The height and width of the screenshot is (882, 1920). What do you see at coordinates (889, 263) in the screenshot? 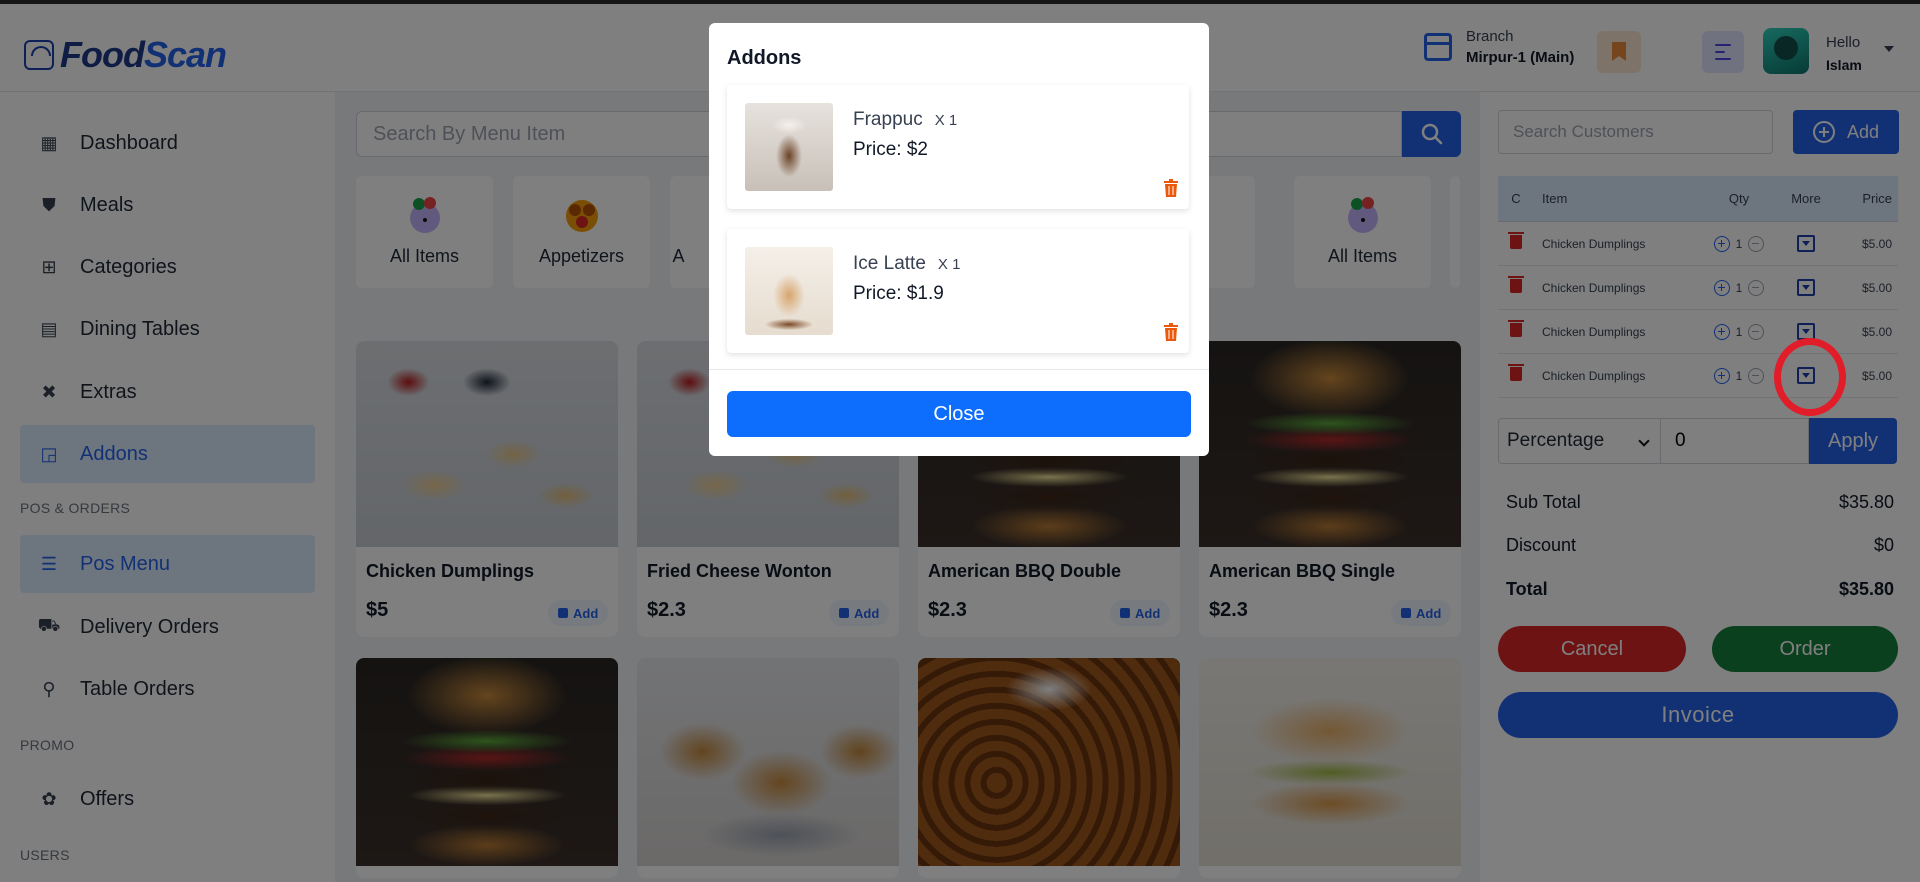
I see `addon-name: Ice Latte` at bounding box center [889, 263].